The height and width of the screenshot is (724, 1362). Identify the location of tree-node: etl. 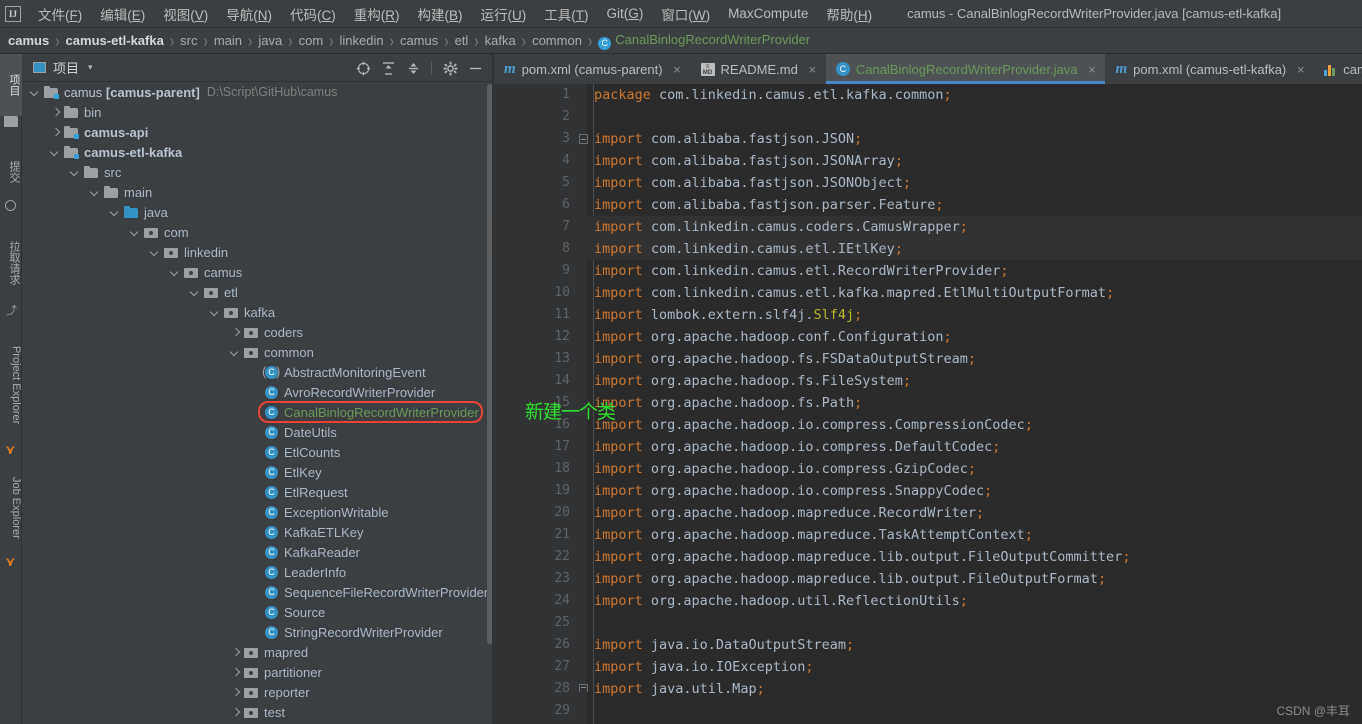
(257, 292).